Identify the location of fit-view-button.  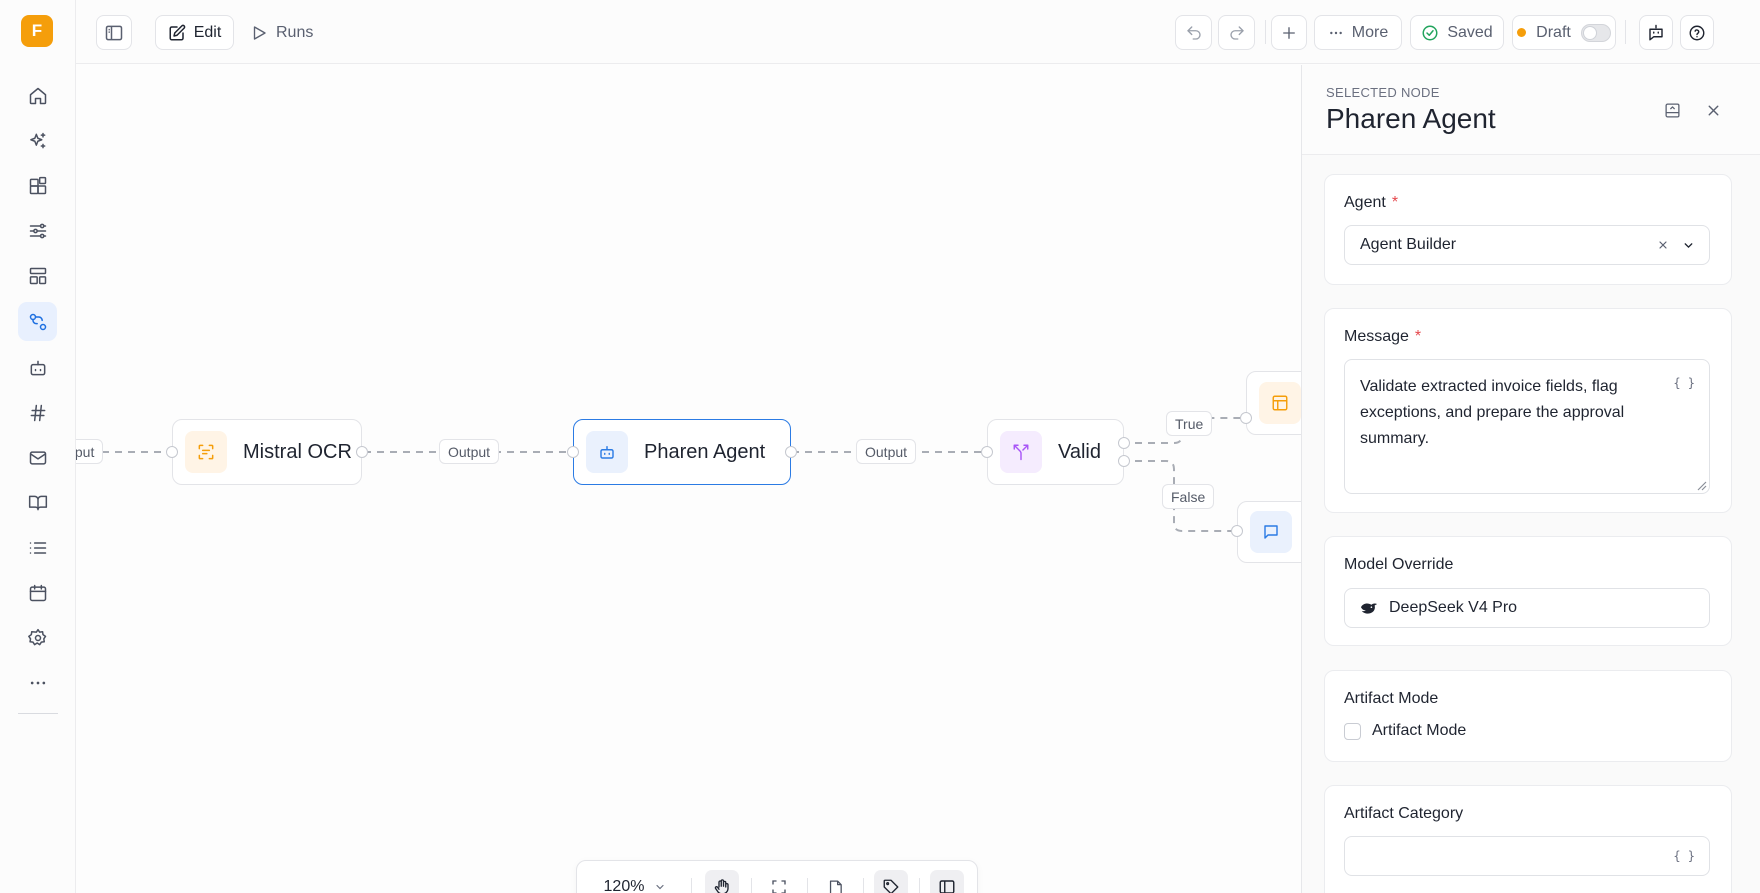
(779, 881).